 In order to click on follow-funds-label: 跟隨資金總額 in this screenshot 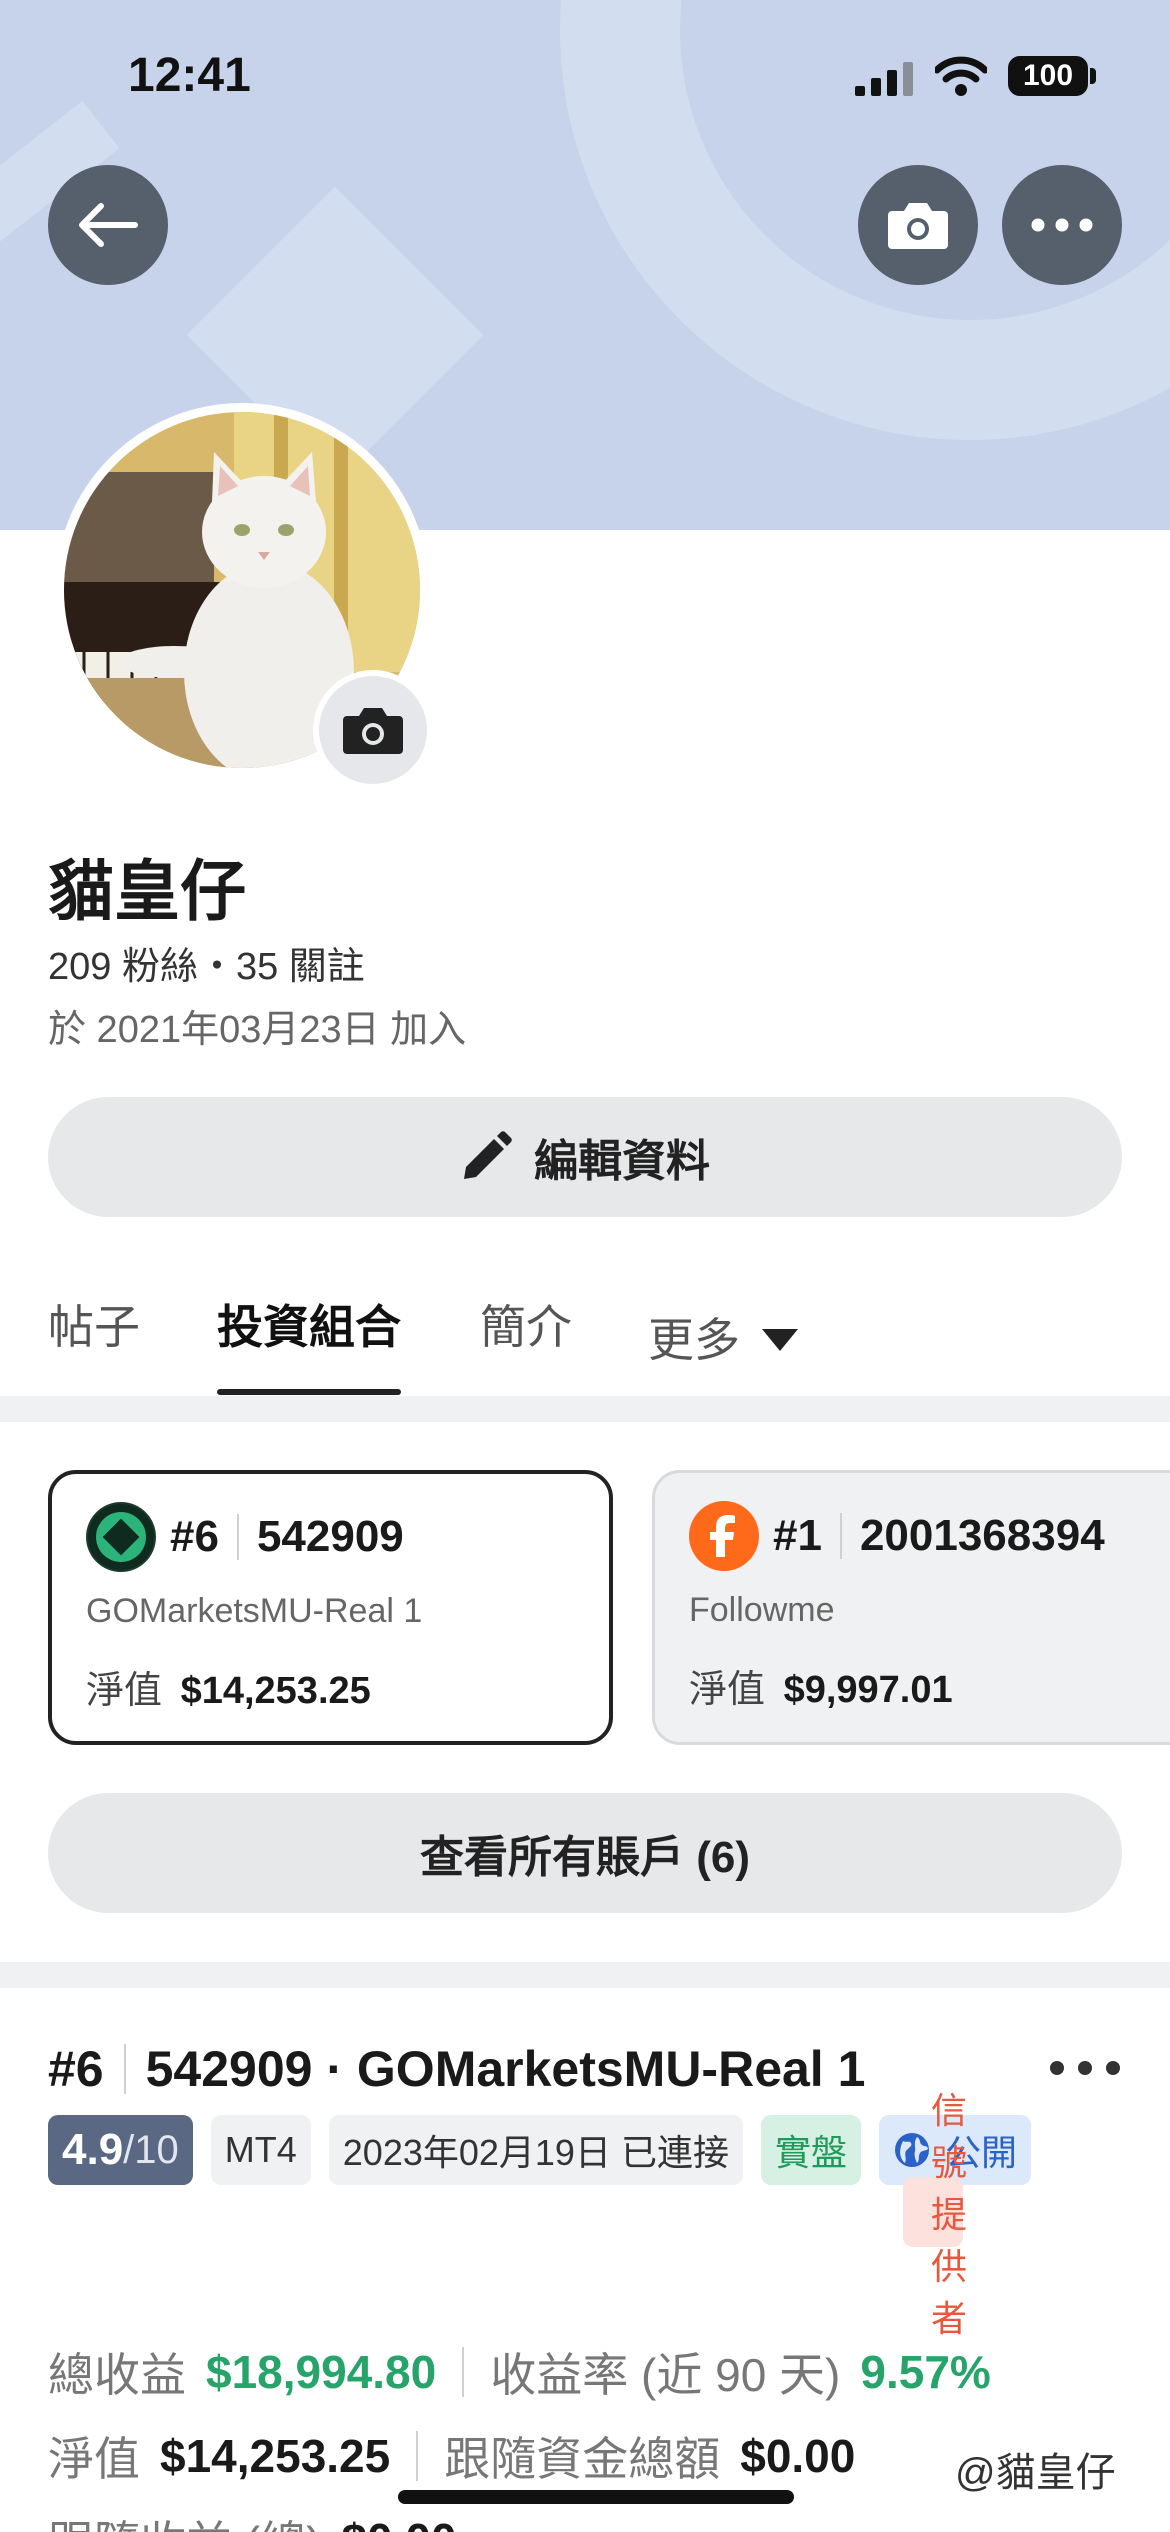, I will do `click(582, 2459)`.